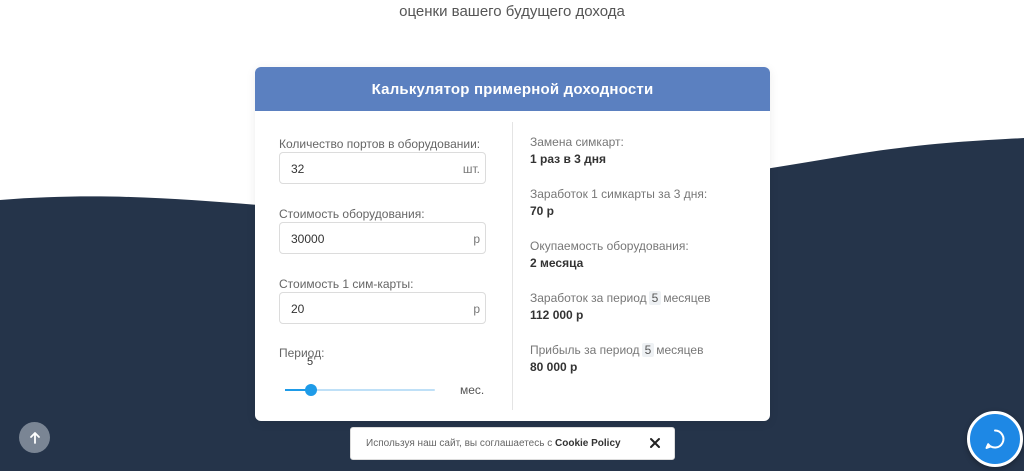 The image size is (1024, 471). I want to click on equipment-cost-input: 30000 р, so click(382, 238).